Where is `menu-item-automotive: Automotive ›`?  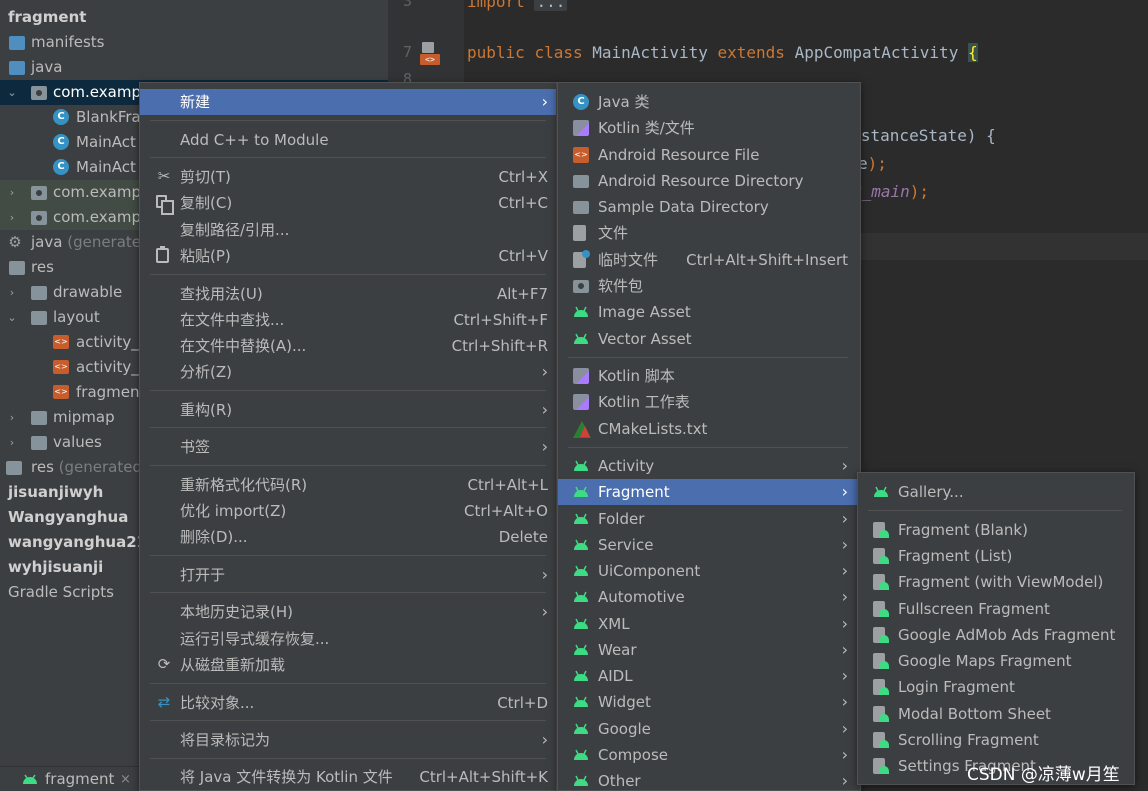
menu-item-automotive: Automotive › is located at coordinates (709, 597).